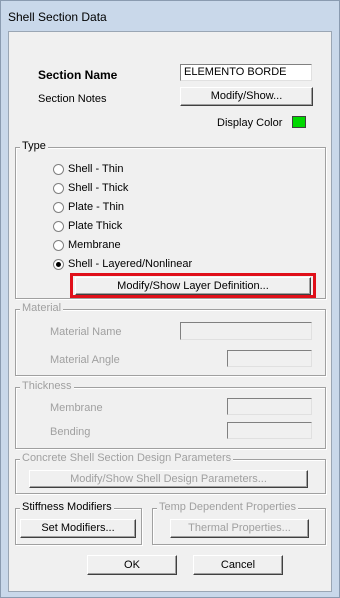  What do you see at coordinates (130, 264) in the screenshot?
I see `radio-label-shell-layered: Shell - Layered/Nonlinear` at bounding box center [130, 264].